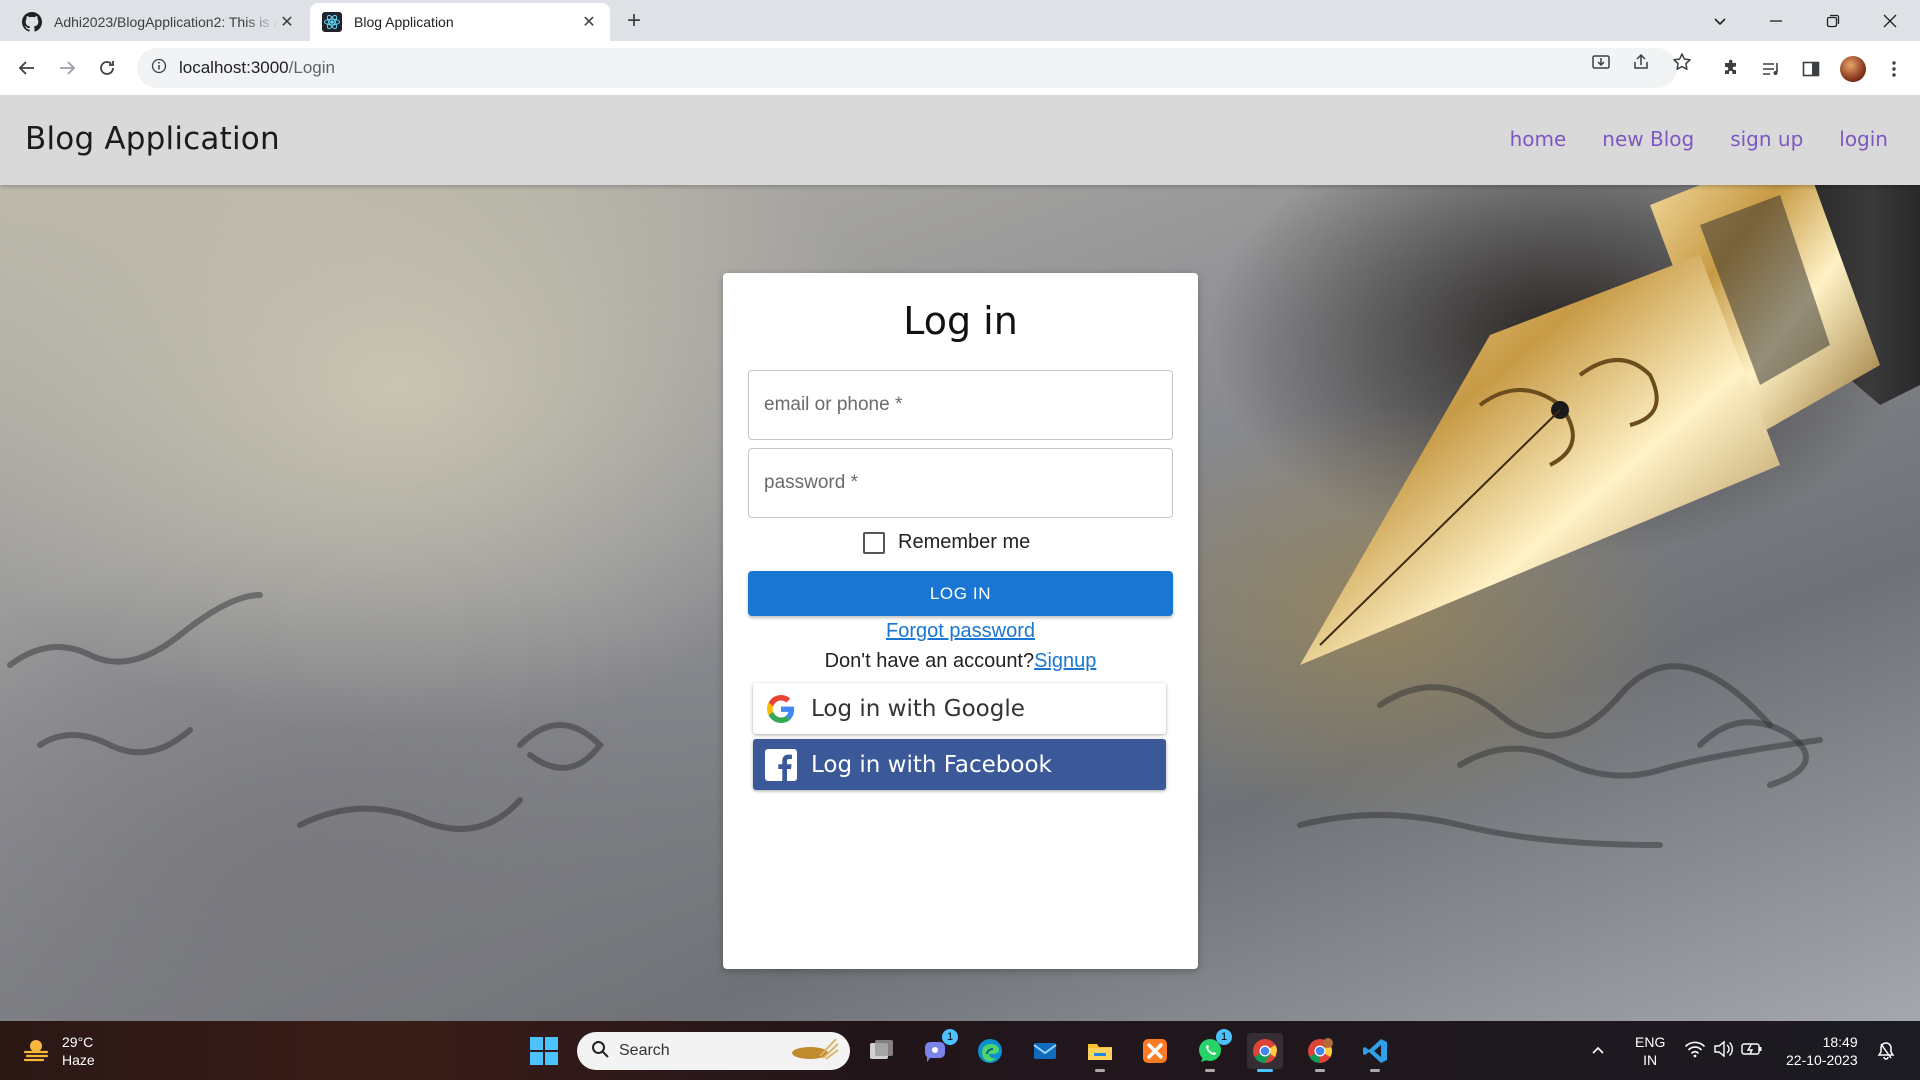 This screenshot has width=1920, height=1080. What do you see at coordinates (1853, 69) in the screenshot?
I see `profile-avatar` at bounding box center [1853, 69].